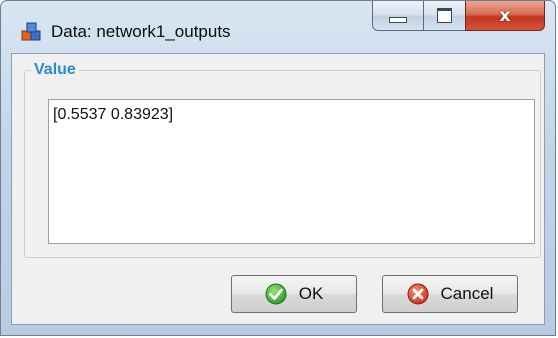 The image size is (558, 338). What do you see at coordinates (276, 294) in the screenshot?
I see `checkmark-icon` at bounding box center [276, 294].